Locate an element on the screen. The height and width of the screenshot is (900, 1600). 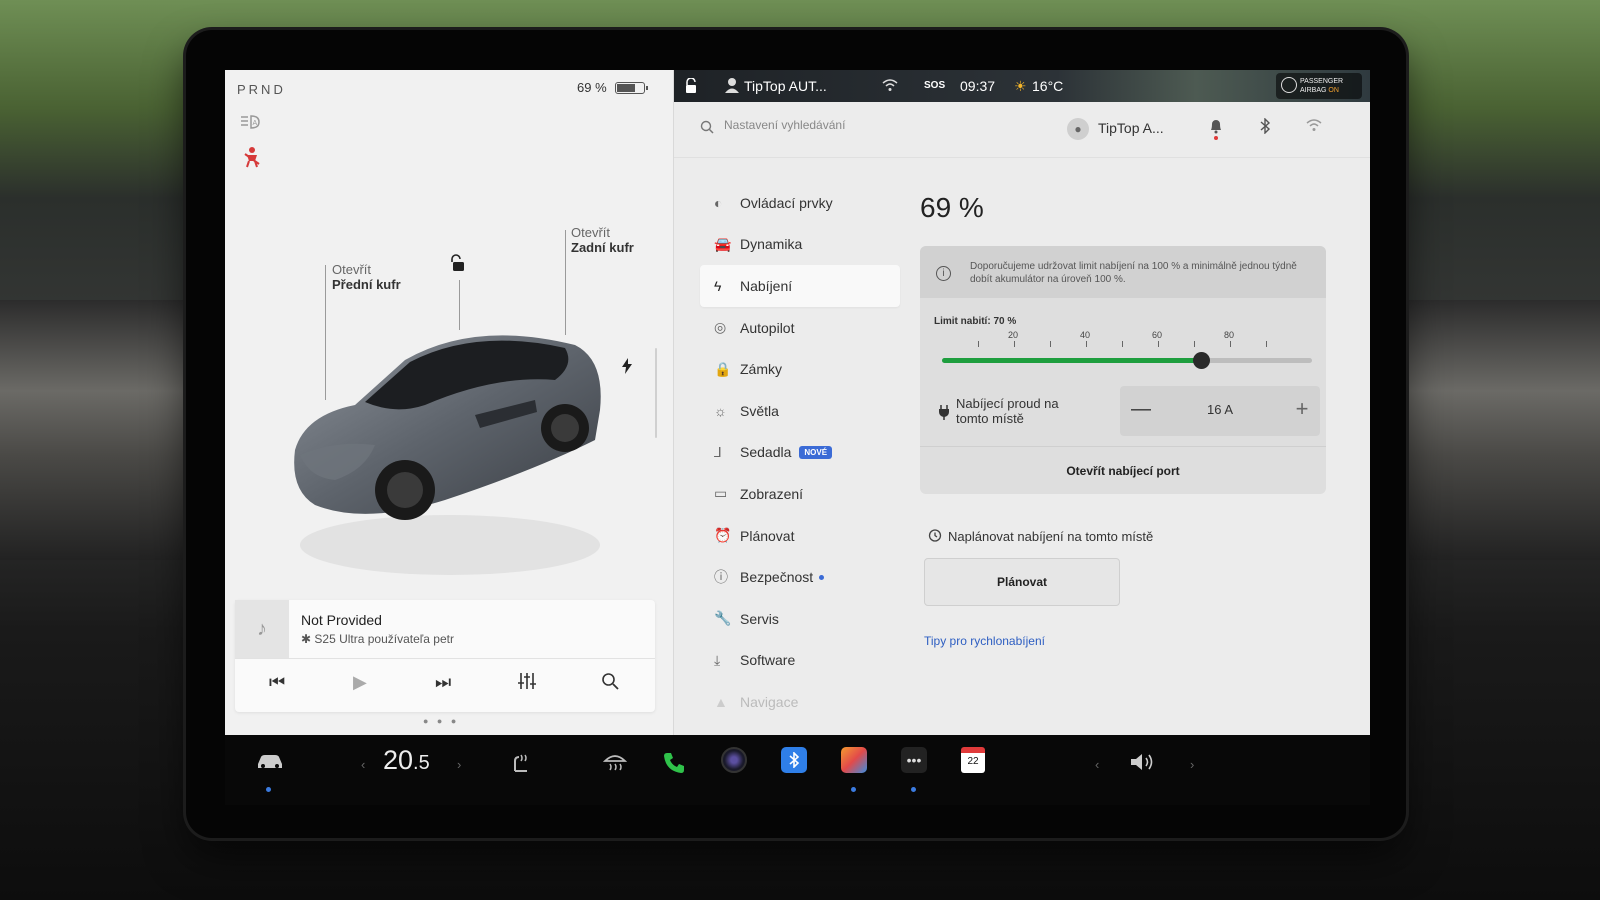
menu-item-locks: 🔒 Zámky is located at coordinates (800, 369).